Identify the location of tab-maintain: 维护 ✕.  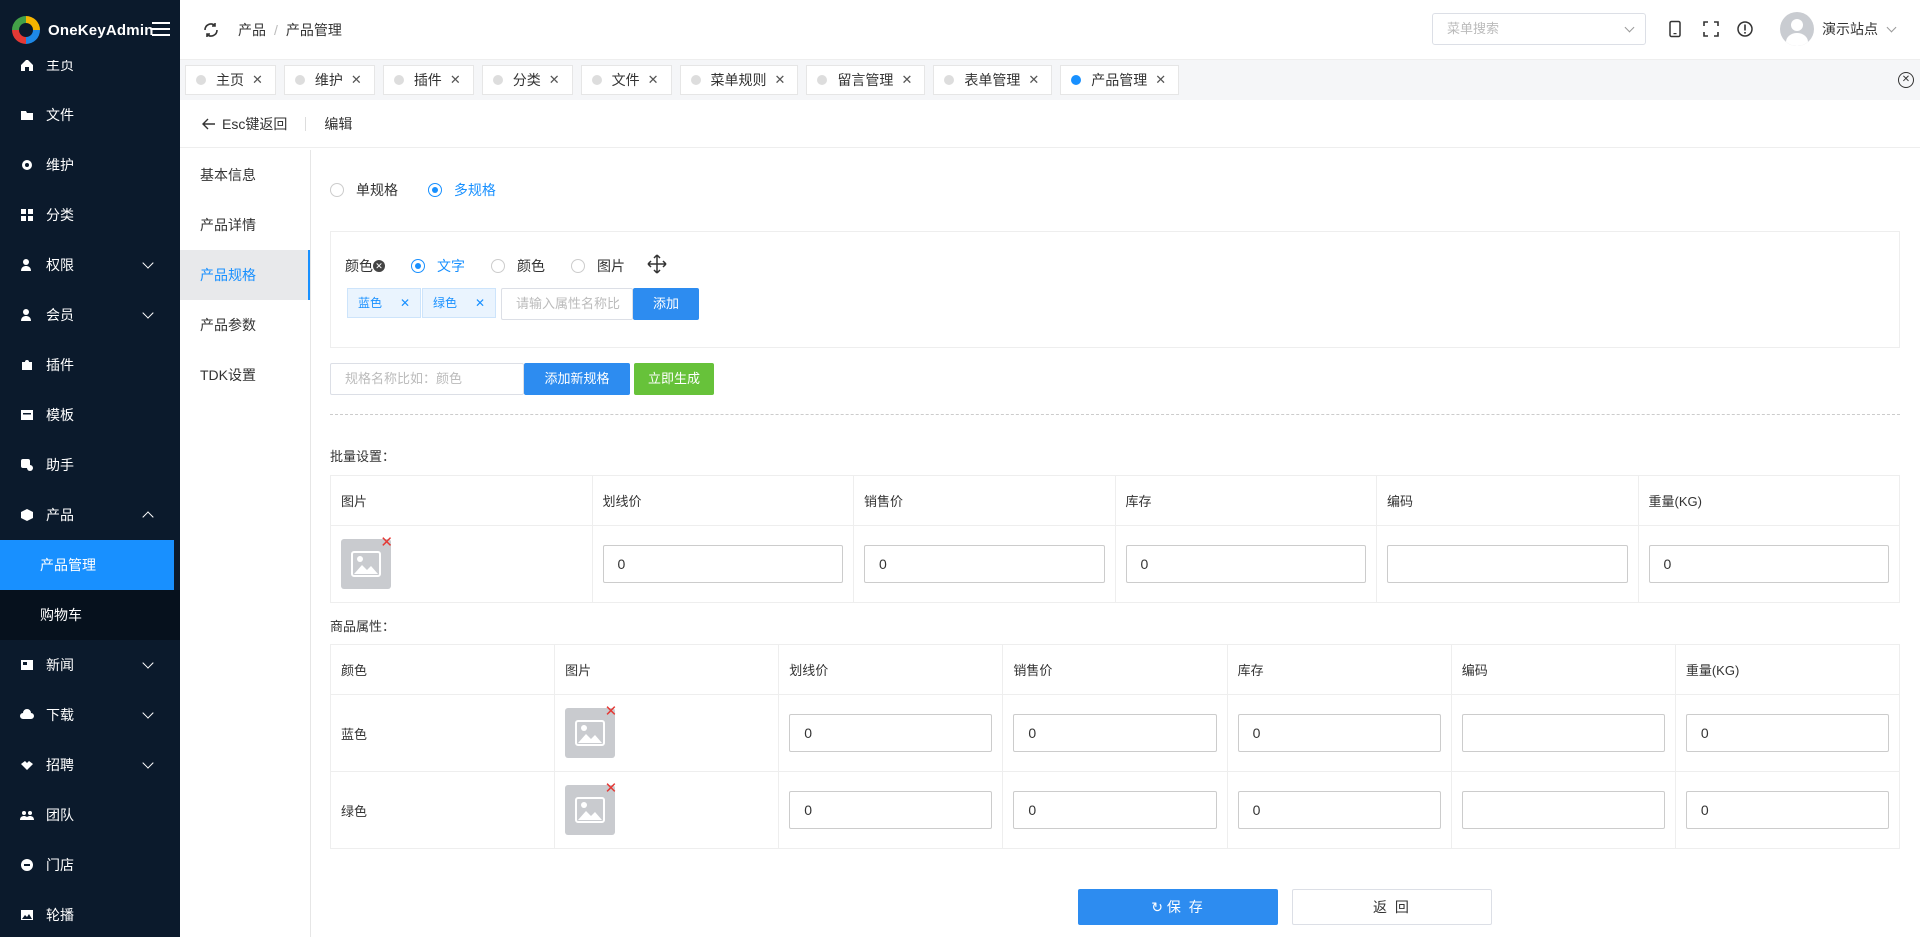
(329, 80).